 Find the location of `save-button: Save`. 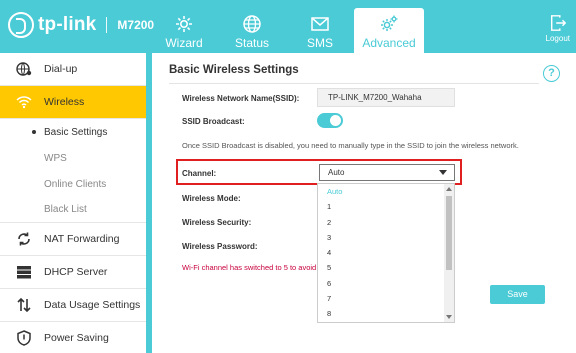

save-button: Save is located at coordinates (517, 294).